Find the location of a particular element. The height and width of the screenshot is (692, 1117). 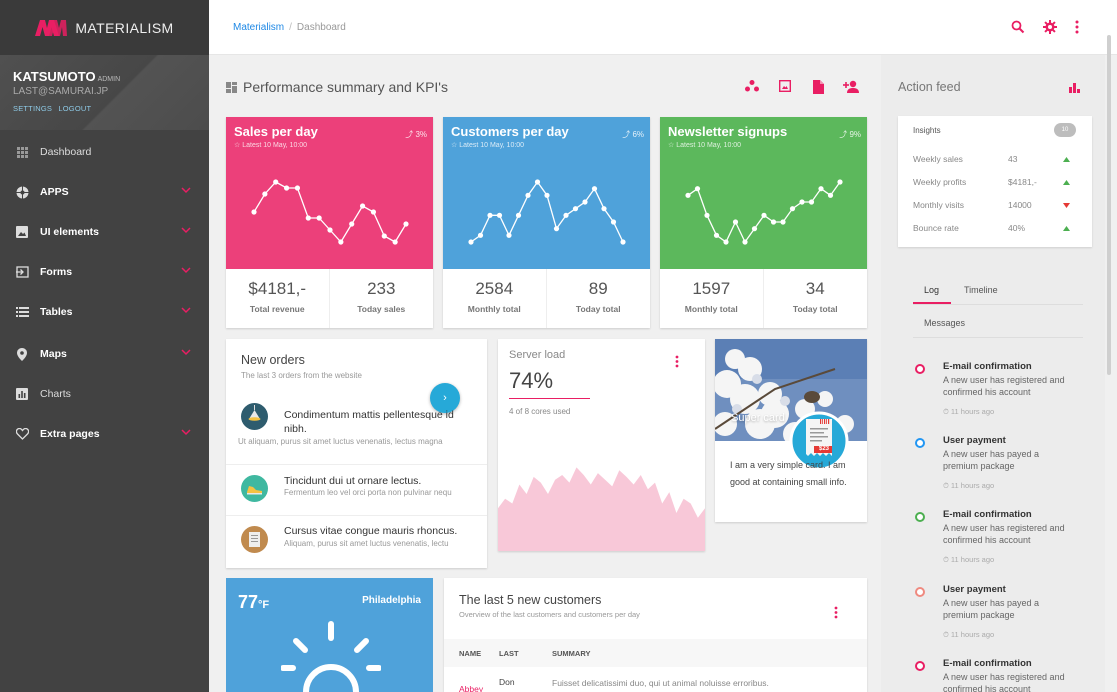

breadcrumb-root: Materialism is located at coordinates (258, 27).